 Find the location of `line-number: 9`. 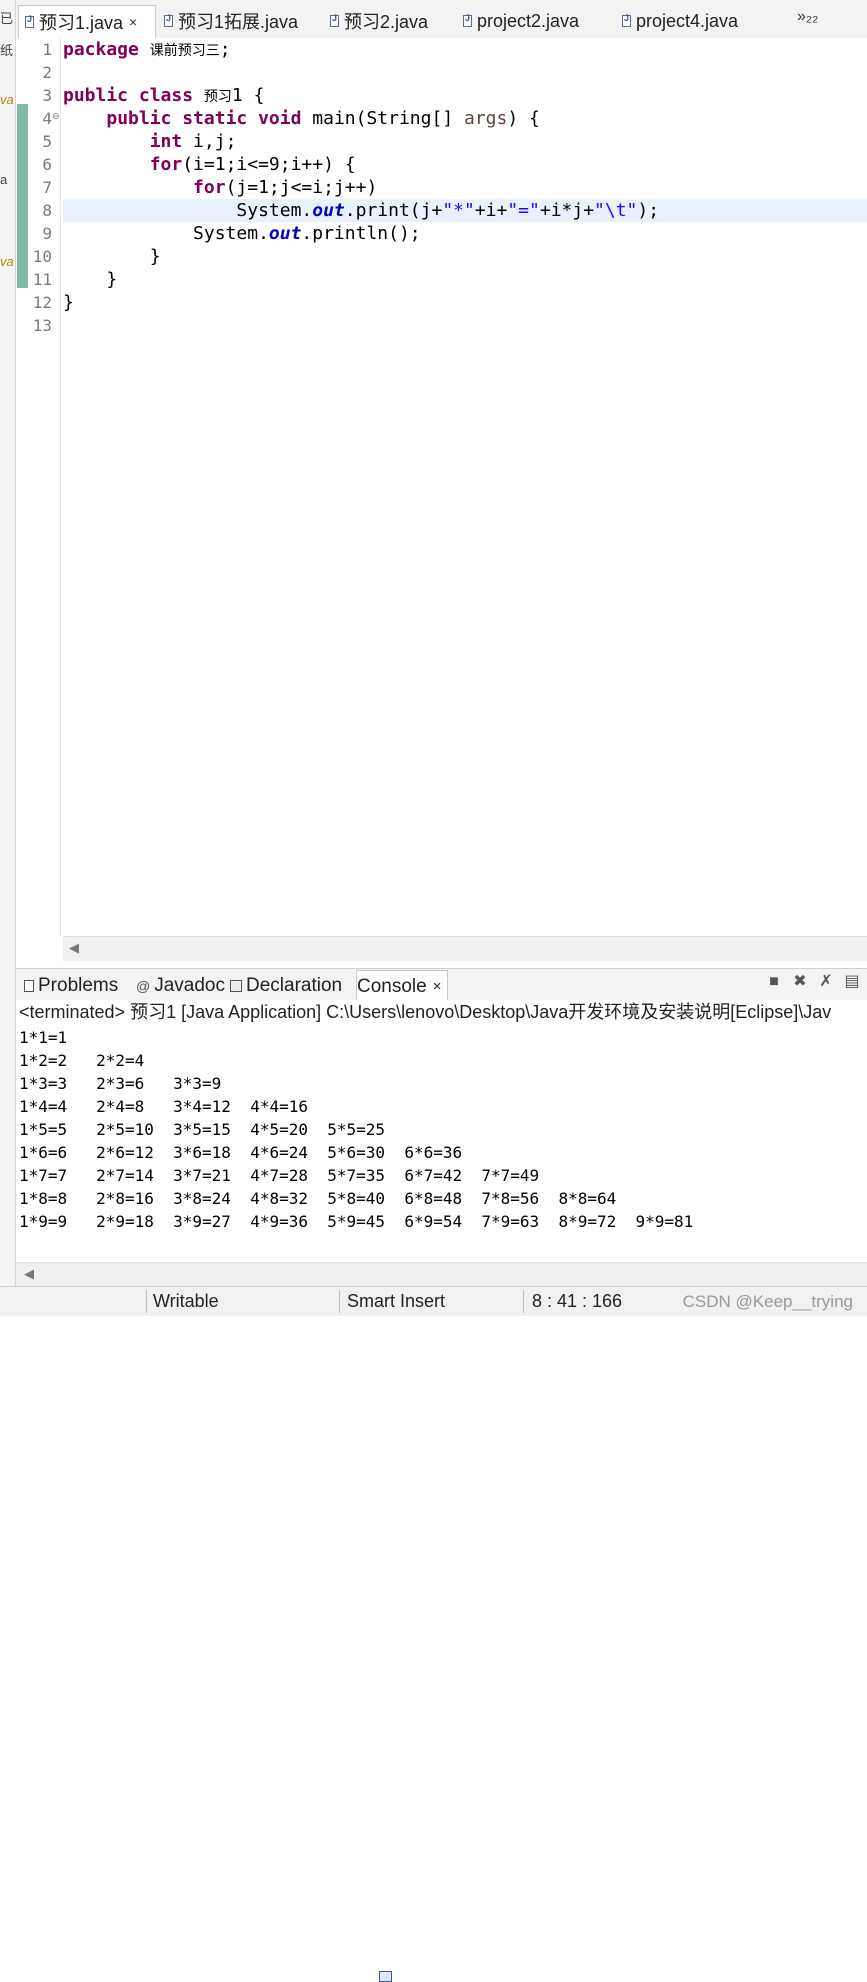

line-number: 9 is located at coordinates (47, 233).